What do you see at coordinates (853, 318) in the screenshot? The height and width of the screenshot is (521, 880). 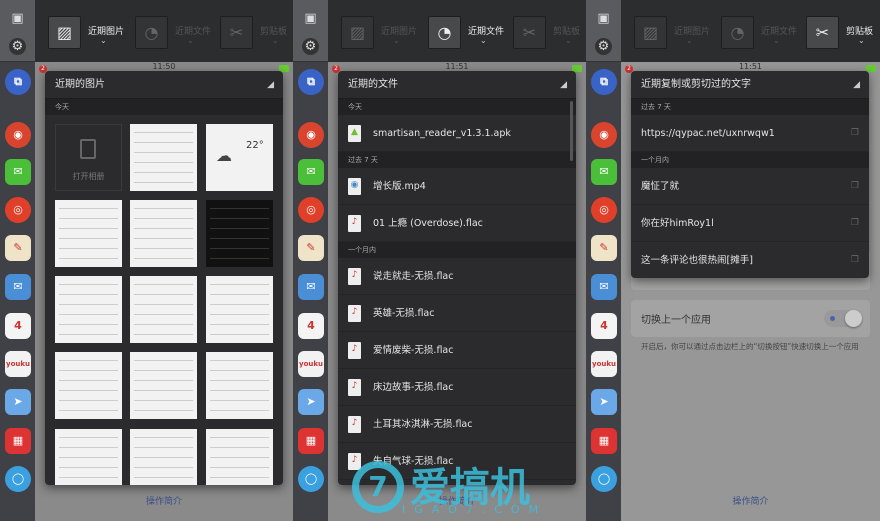 I see `toggle-knob` at bounding box center [853, 318].